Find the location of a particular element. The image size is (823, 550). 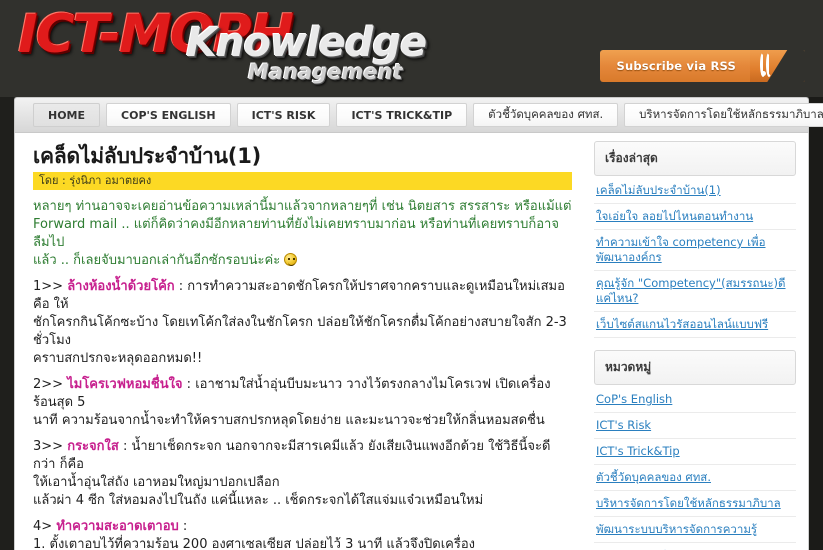

logo-management-text: Management is located at coordinates (325, 72).